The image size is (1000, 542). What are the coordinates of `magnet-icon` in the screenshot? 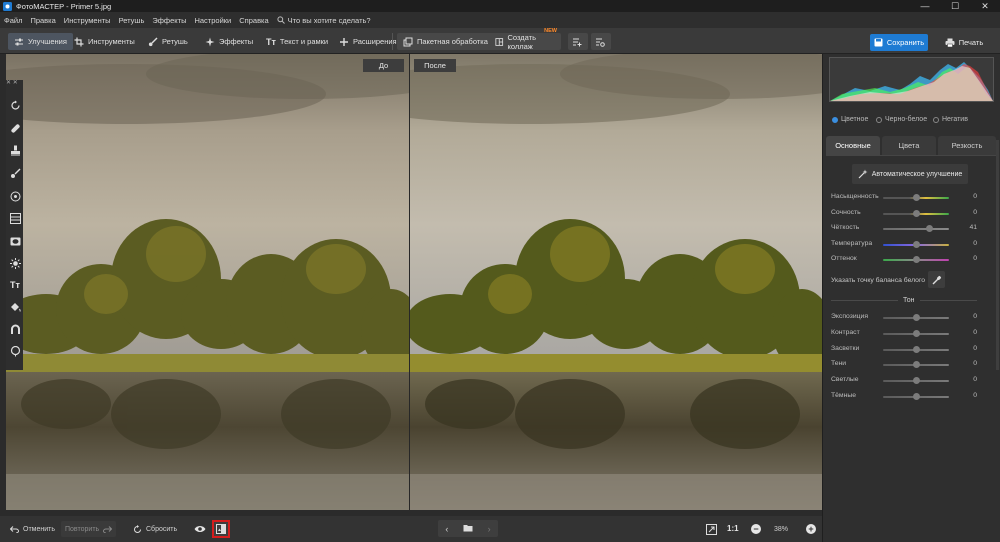 It's located at (15, 329).